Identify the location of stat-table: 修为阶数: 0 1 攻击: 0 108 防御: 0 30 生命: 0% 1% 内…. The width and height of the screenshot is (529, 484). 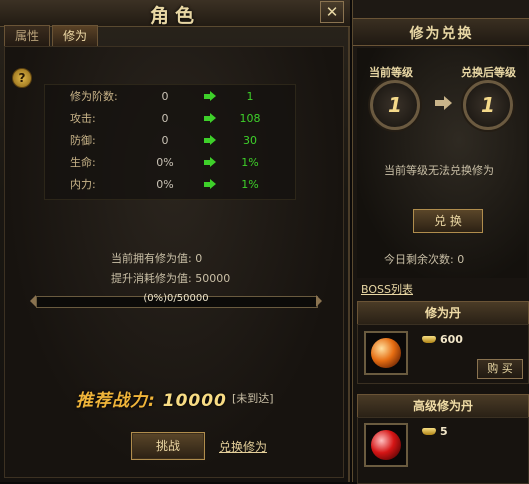
(170, 142).